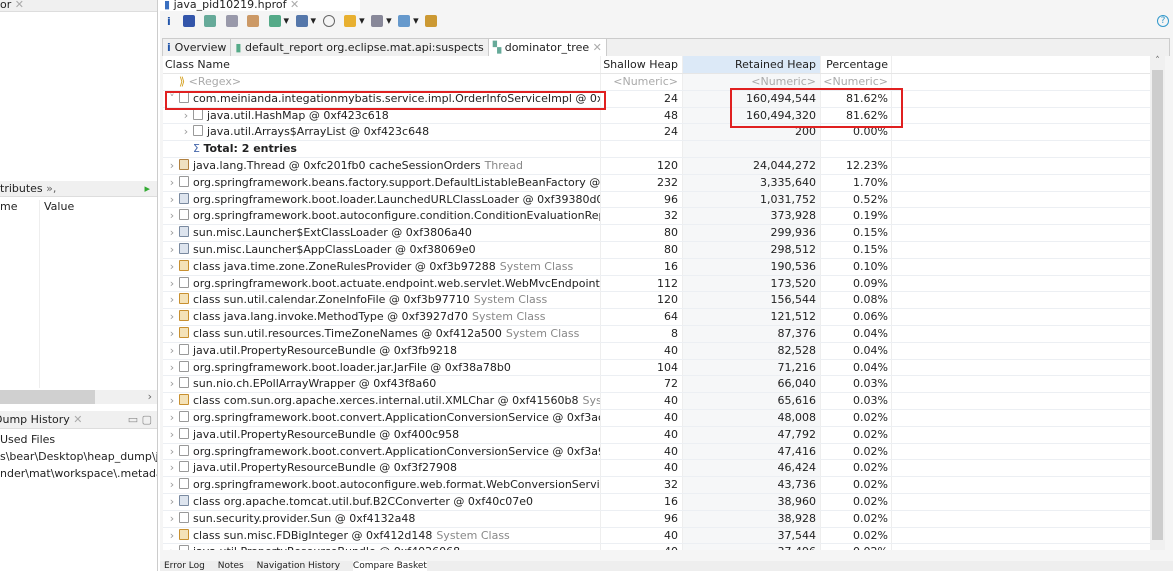  Describe the element at coordinates (147, 189) in the screenshot. I see `pin-icon: ▸` at that location.